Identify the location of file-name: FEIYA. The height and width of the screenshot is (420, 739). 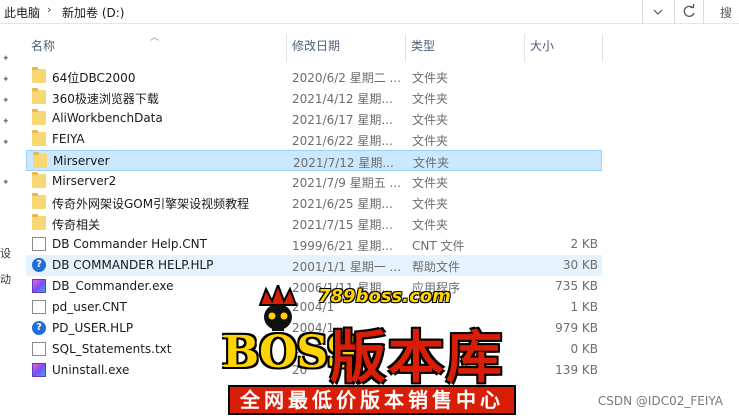
(68, 139).